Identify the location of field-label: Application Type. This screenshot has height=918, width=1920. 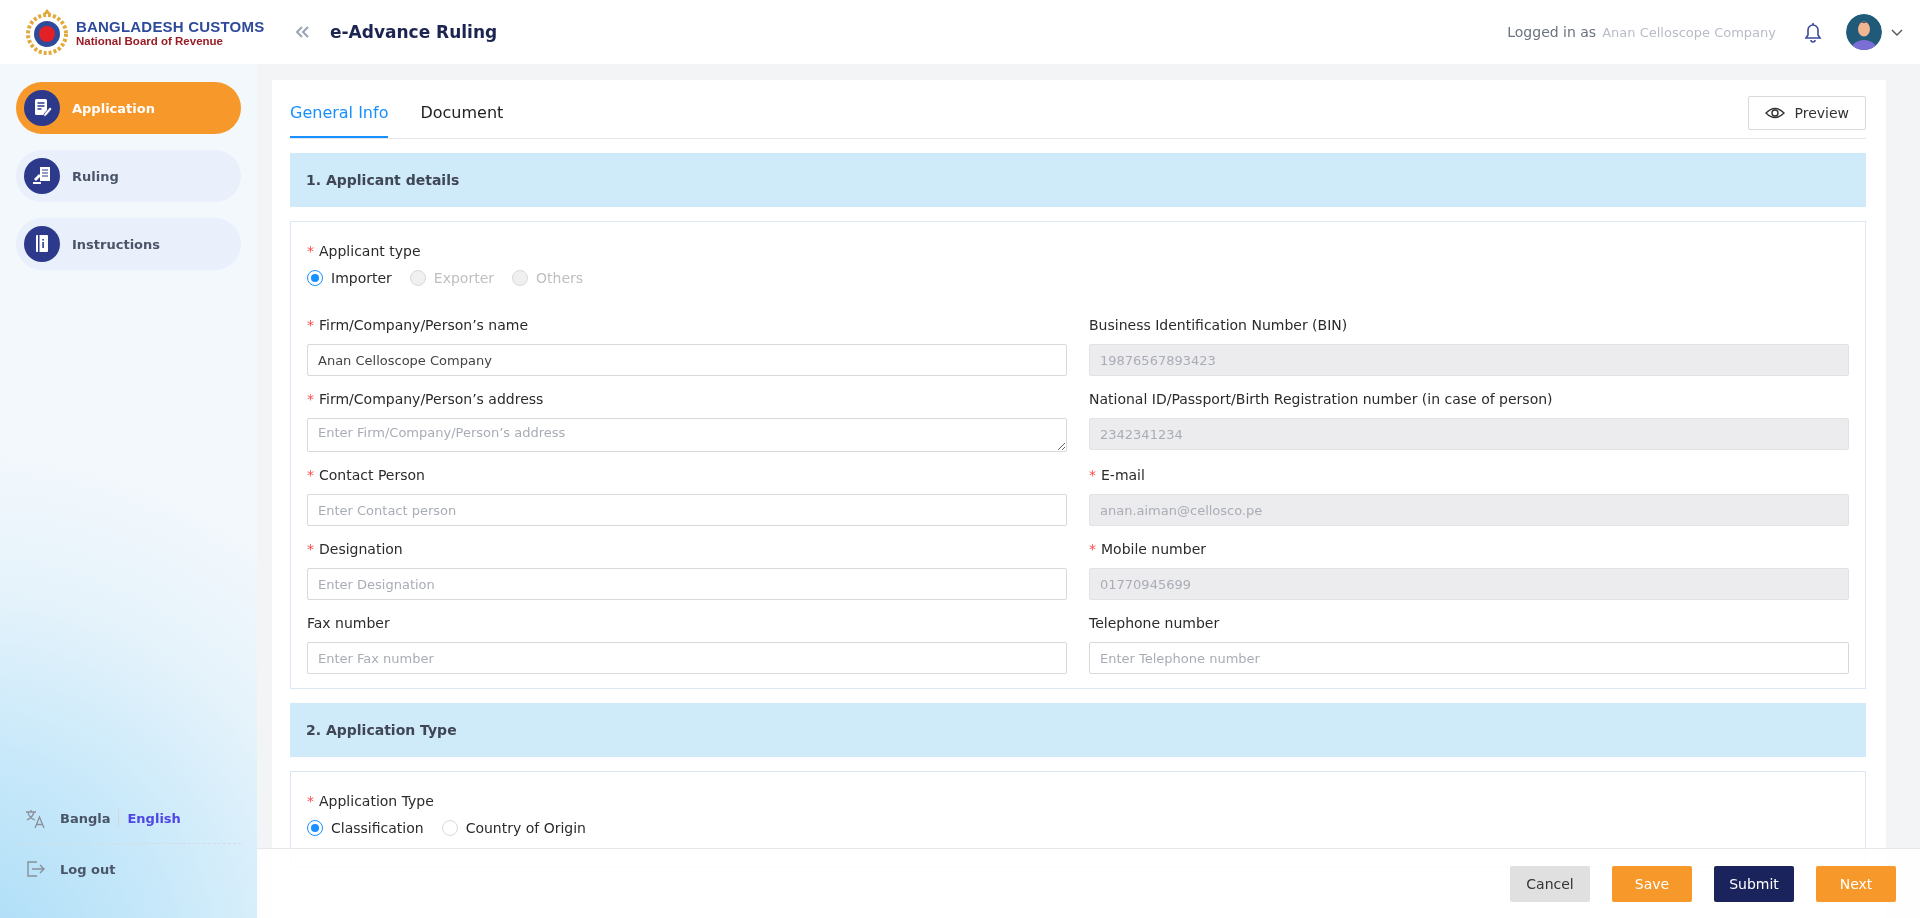
(376, 801).